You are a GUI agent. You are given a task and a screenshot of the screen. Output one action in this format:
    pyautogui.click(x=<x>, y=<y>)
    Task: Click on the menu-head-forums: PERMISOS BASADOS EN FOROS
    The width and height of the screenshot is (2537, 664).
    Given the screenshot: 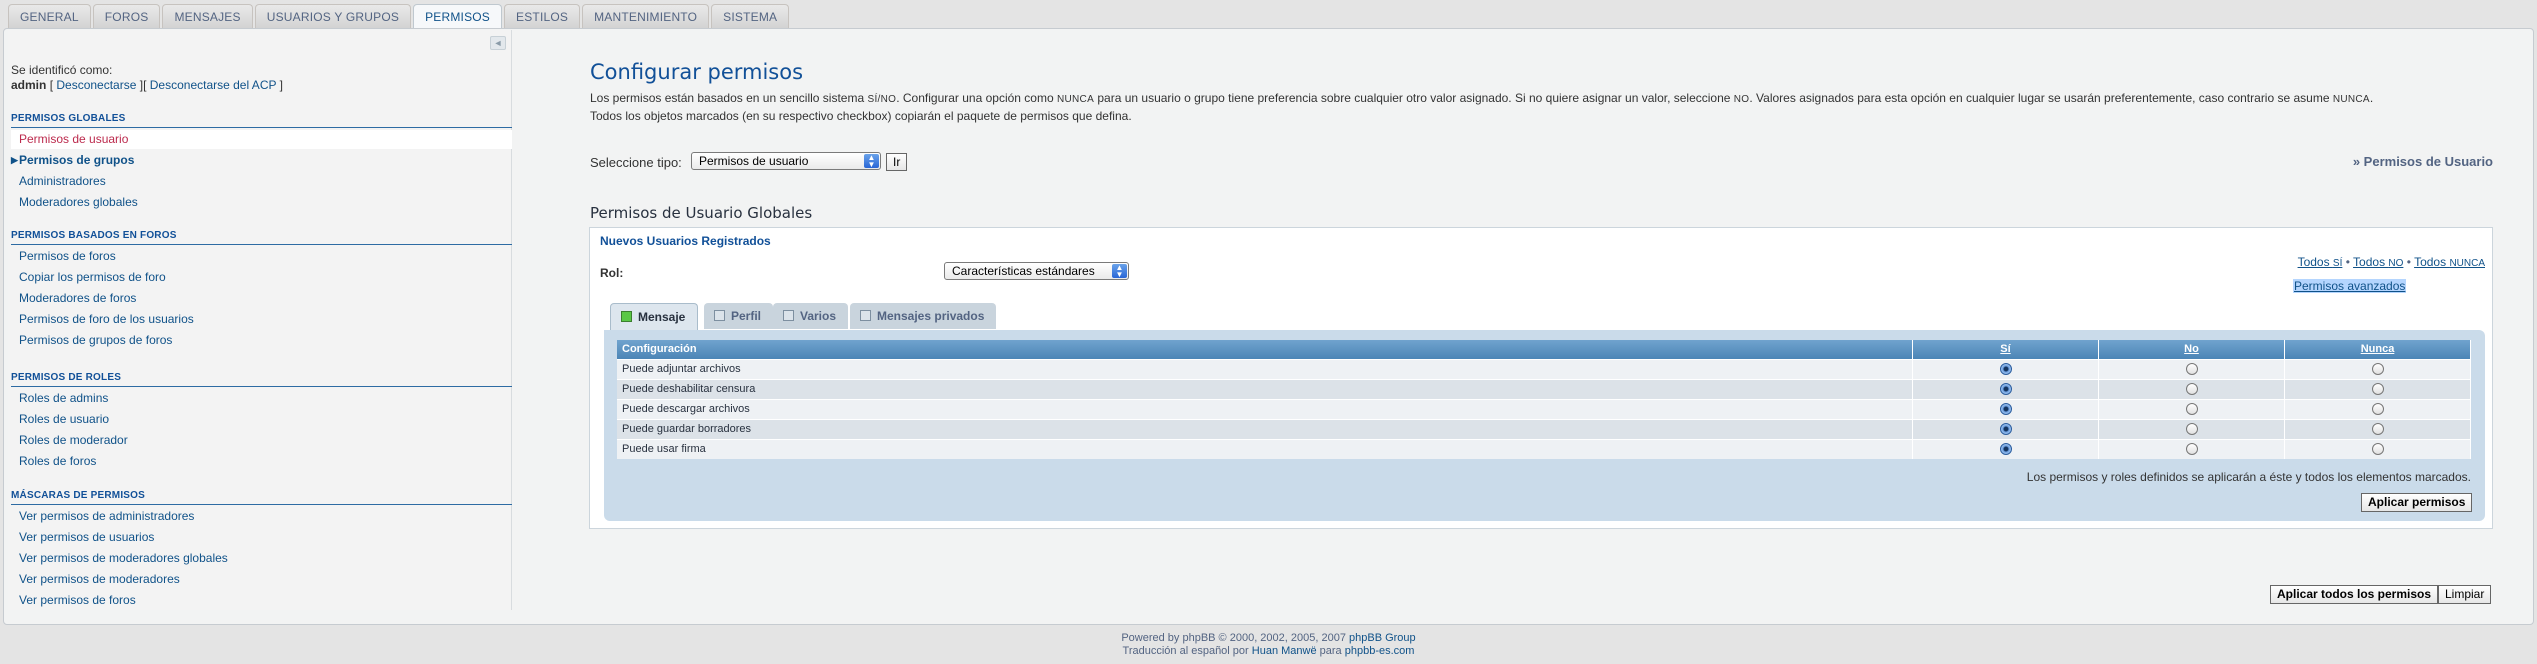 What is the action you would take?
    pyautogui.click(x=261, y=237)
    